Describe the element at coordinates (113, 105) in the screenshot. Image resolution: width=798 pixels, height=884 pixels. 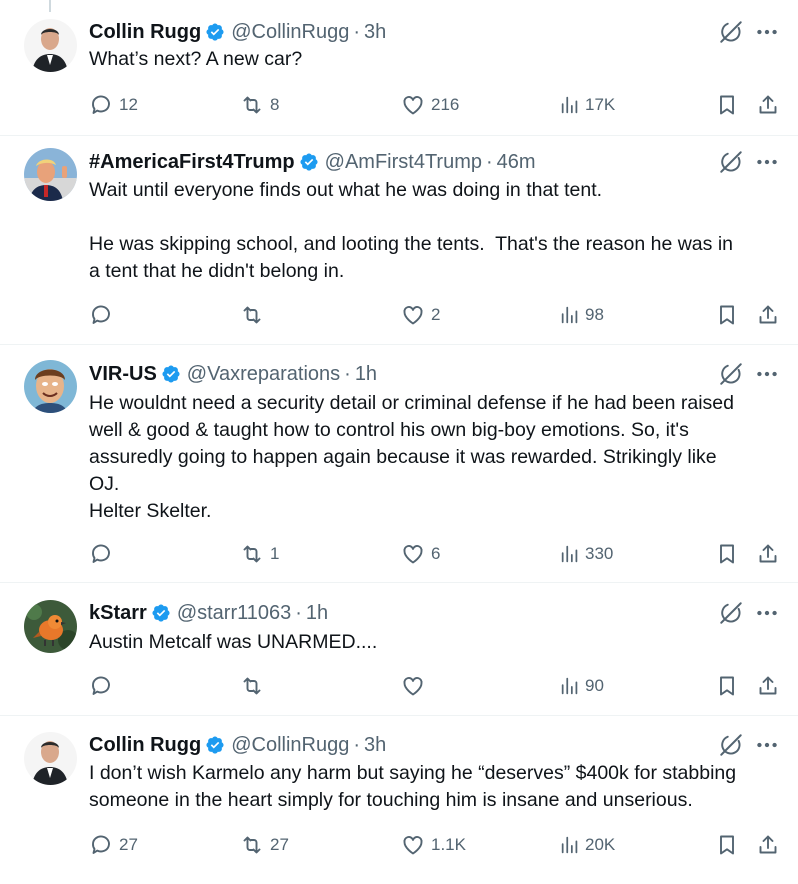
I see `reply-button: 12` at that location.